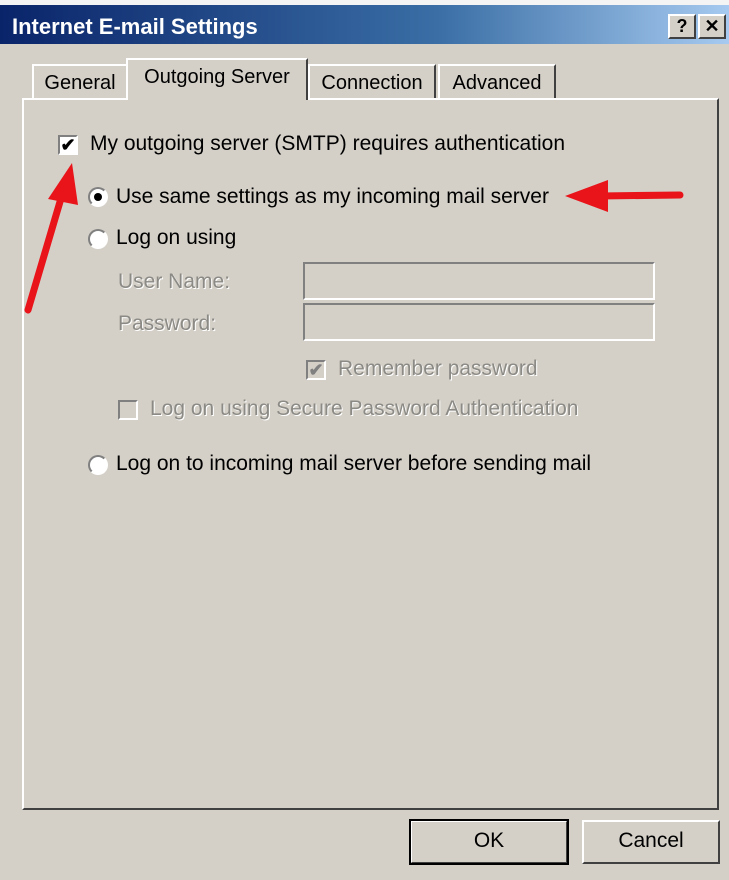  I want to click on requires-auth-checkbox: ✔, so click(68, 145).